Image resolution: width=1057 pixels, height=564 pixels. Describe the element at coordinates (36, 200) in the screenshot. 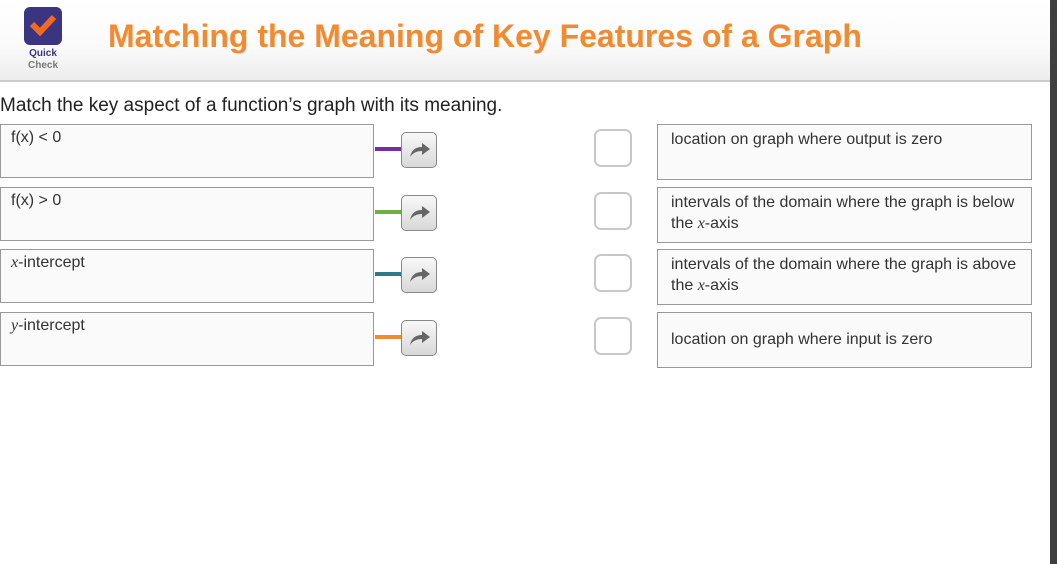

I see `term-label: f(x) > 0` at that location.